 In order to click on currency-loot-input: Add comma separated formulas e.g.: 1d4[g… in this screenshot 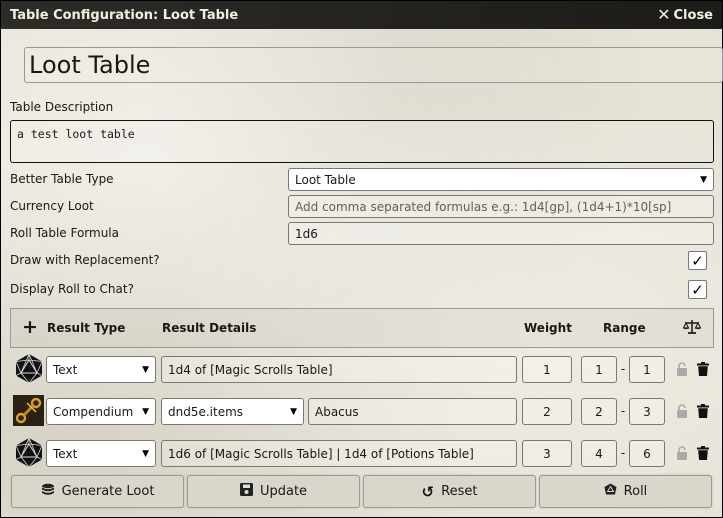, I will do `click(501, 206)`.